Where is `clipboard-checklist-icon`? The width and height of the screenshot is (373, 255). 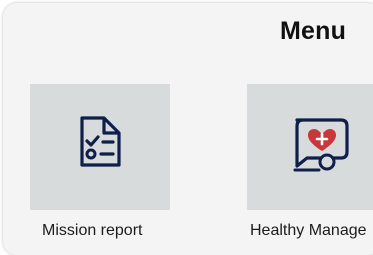
clipboard-checklist-icon is located at coordinates (100, 141).